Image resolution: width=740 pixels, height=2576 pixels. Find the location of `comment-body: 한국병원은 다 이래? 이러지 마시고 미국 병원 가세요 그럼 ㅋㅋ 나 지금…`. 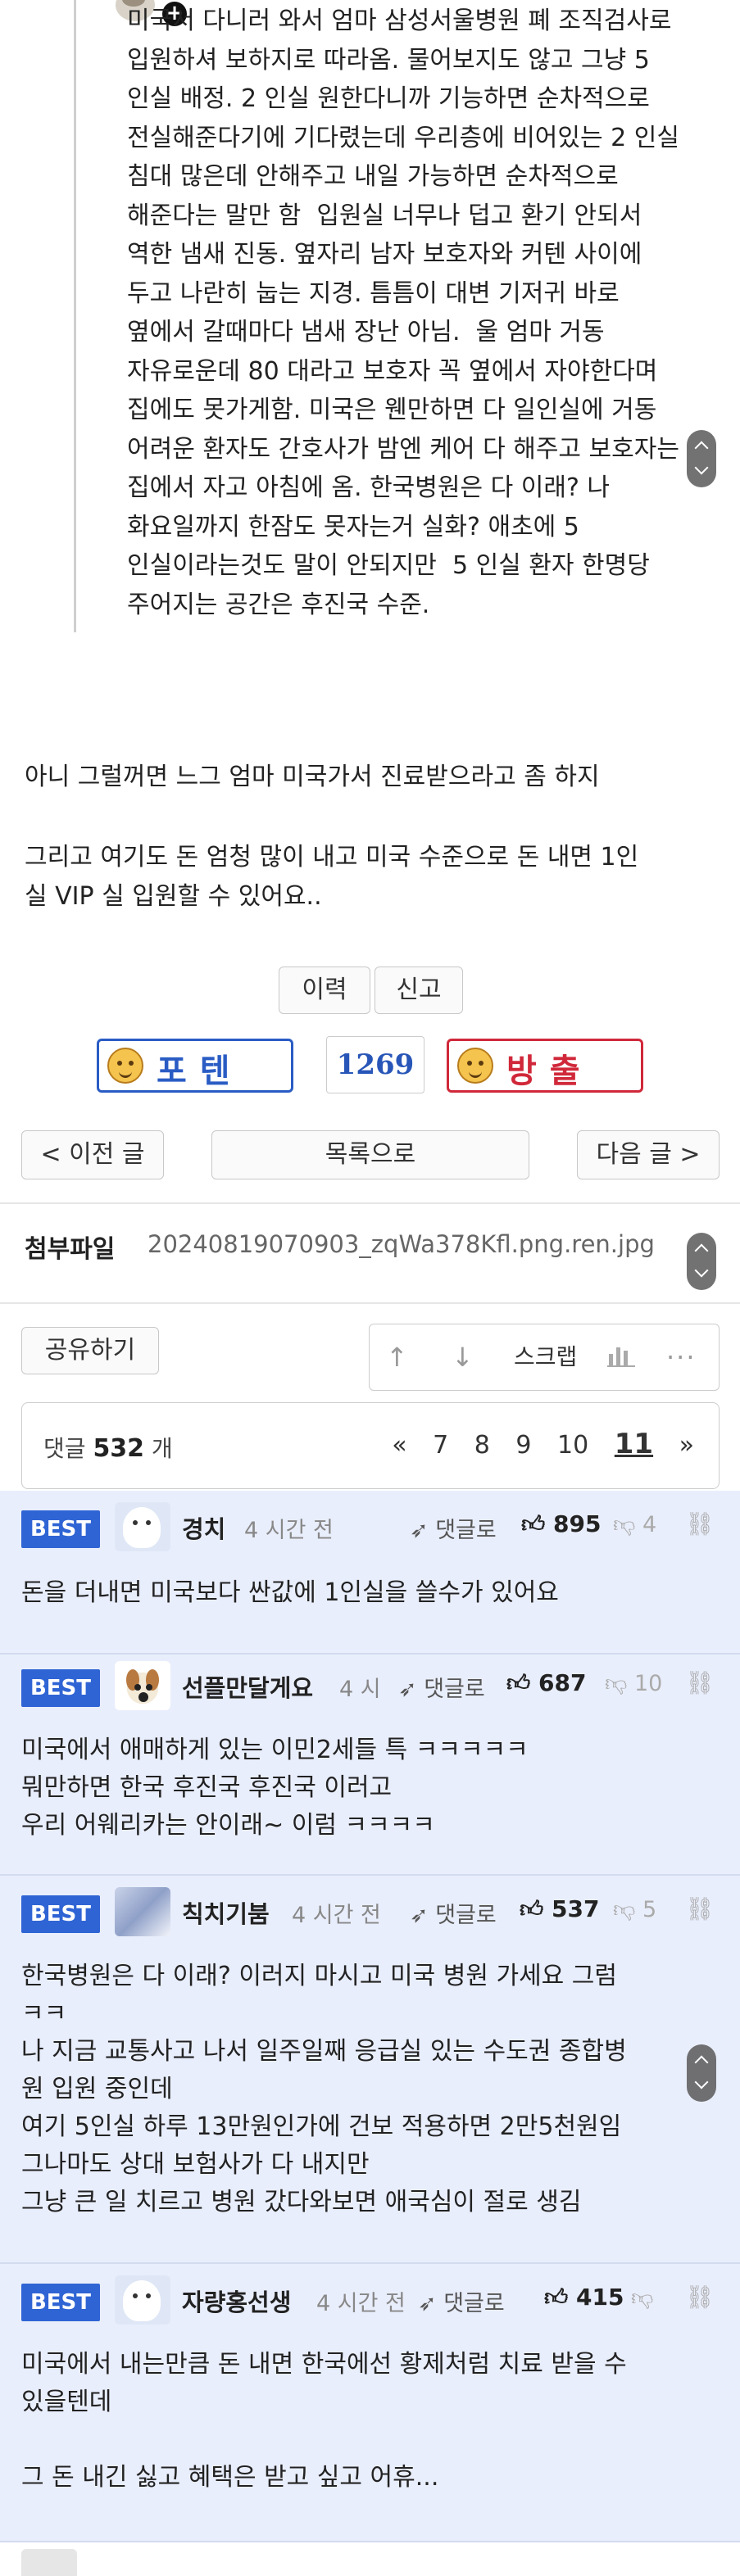

comment-body: 한국병원은 다 이래? 이러지 마시고 미국 병원 가세요 그럼 ㅋㅋ 나 지금… is located at coordinates (324, 2089).